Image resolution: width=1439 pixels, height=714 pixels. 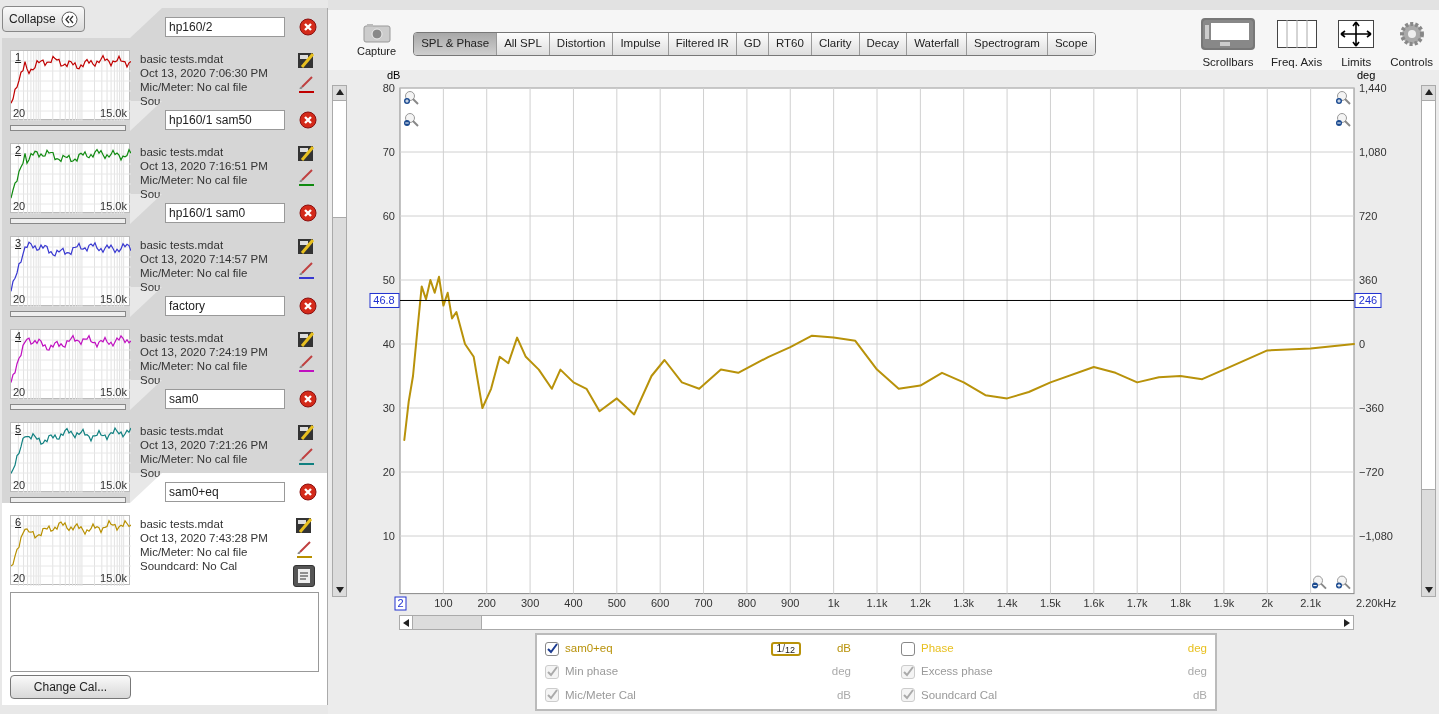 I want to click on view-tab: Clarity, so click(x=834, y=44).